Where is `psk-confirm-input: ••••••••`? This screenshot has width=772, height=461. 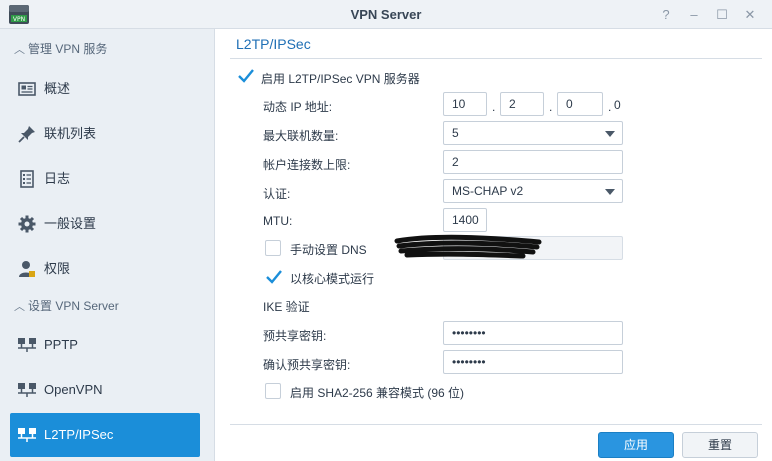
psk-confirm-input: •••••••• is located at coordinates (533, 362).